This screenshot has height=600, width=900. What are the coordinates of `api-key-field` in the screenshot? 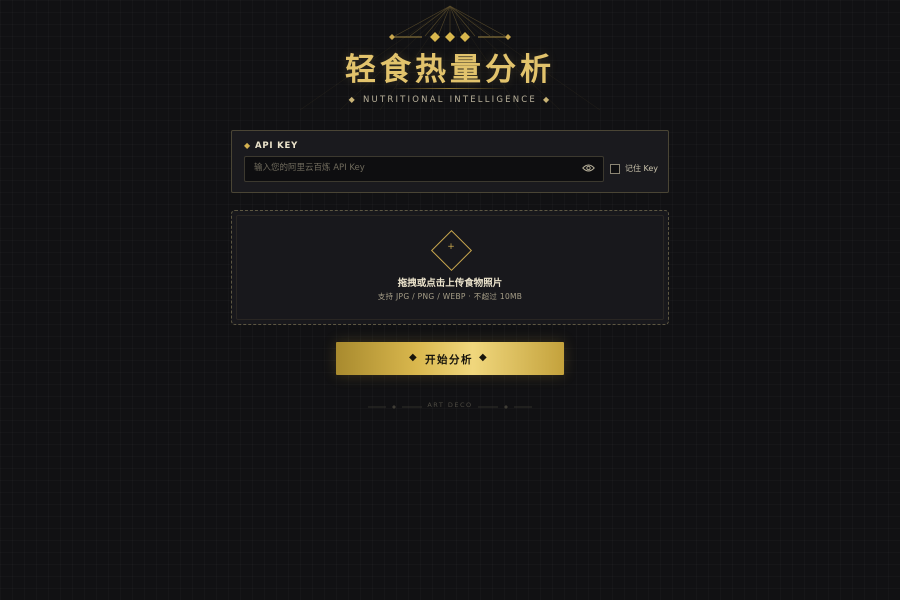 It's located at (424, 169).